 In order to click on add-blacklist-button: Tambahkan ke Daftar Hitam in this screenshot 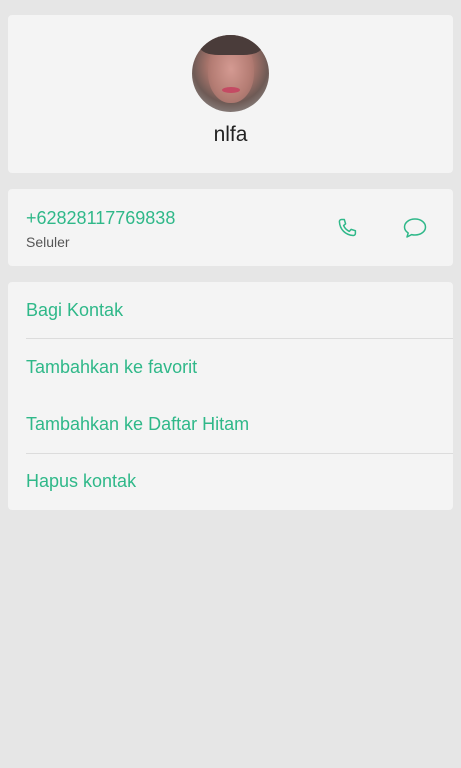, I will do `click(230, 424)`.